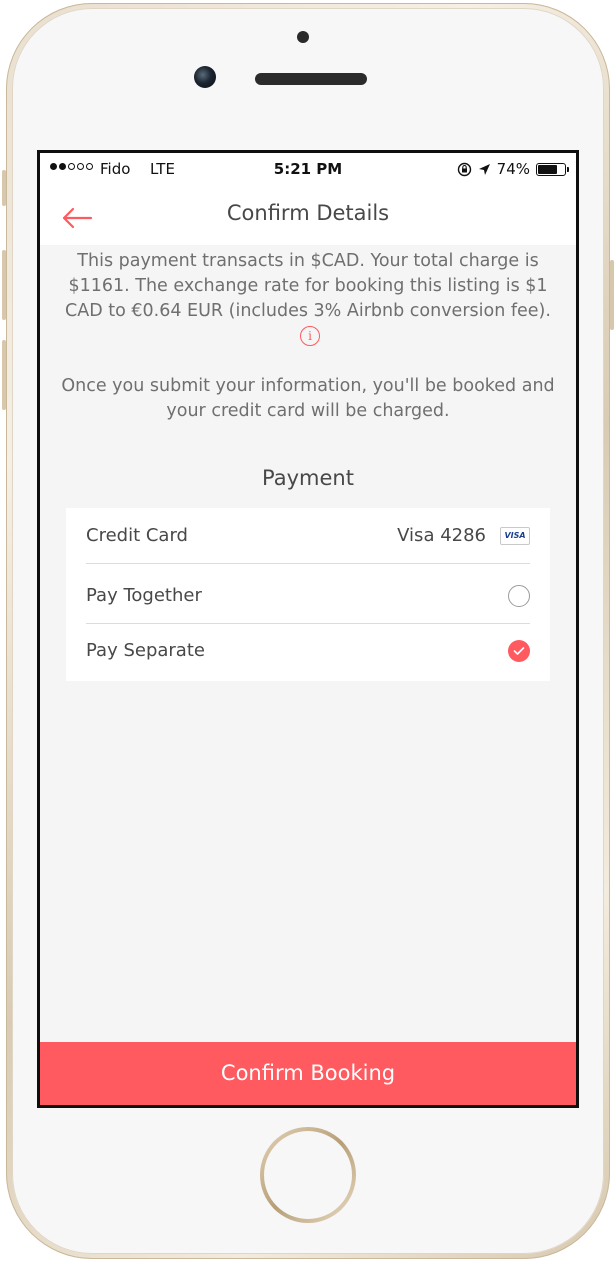 The image size is (616, 1265). I want to click on navigation-bar: Confirm Details, so click(308, 216).